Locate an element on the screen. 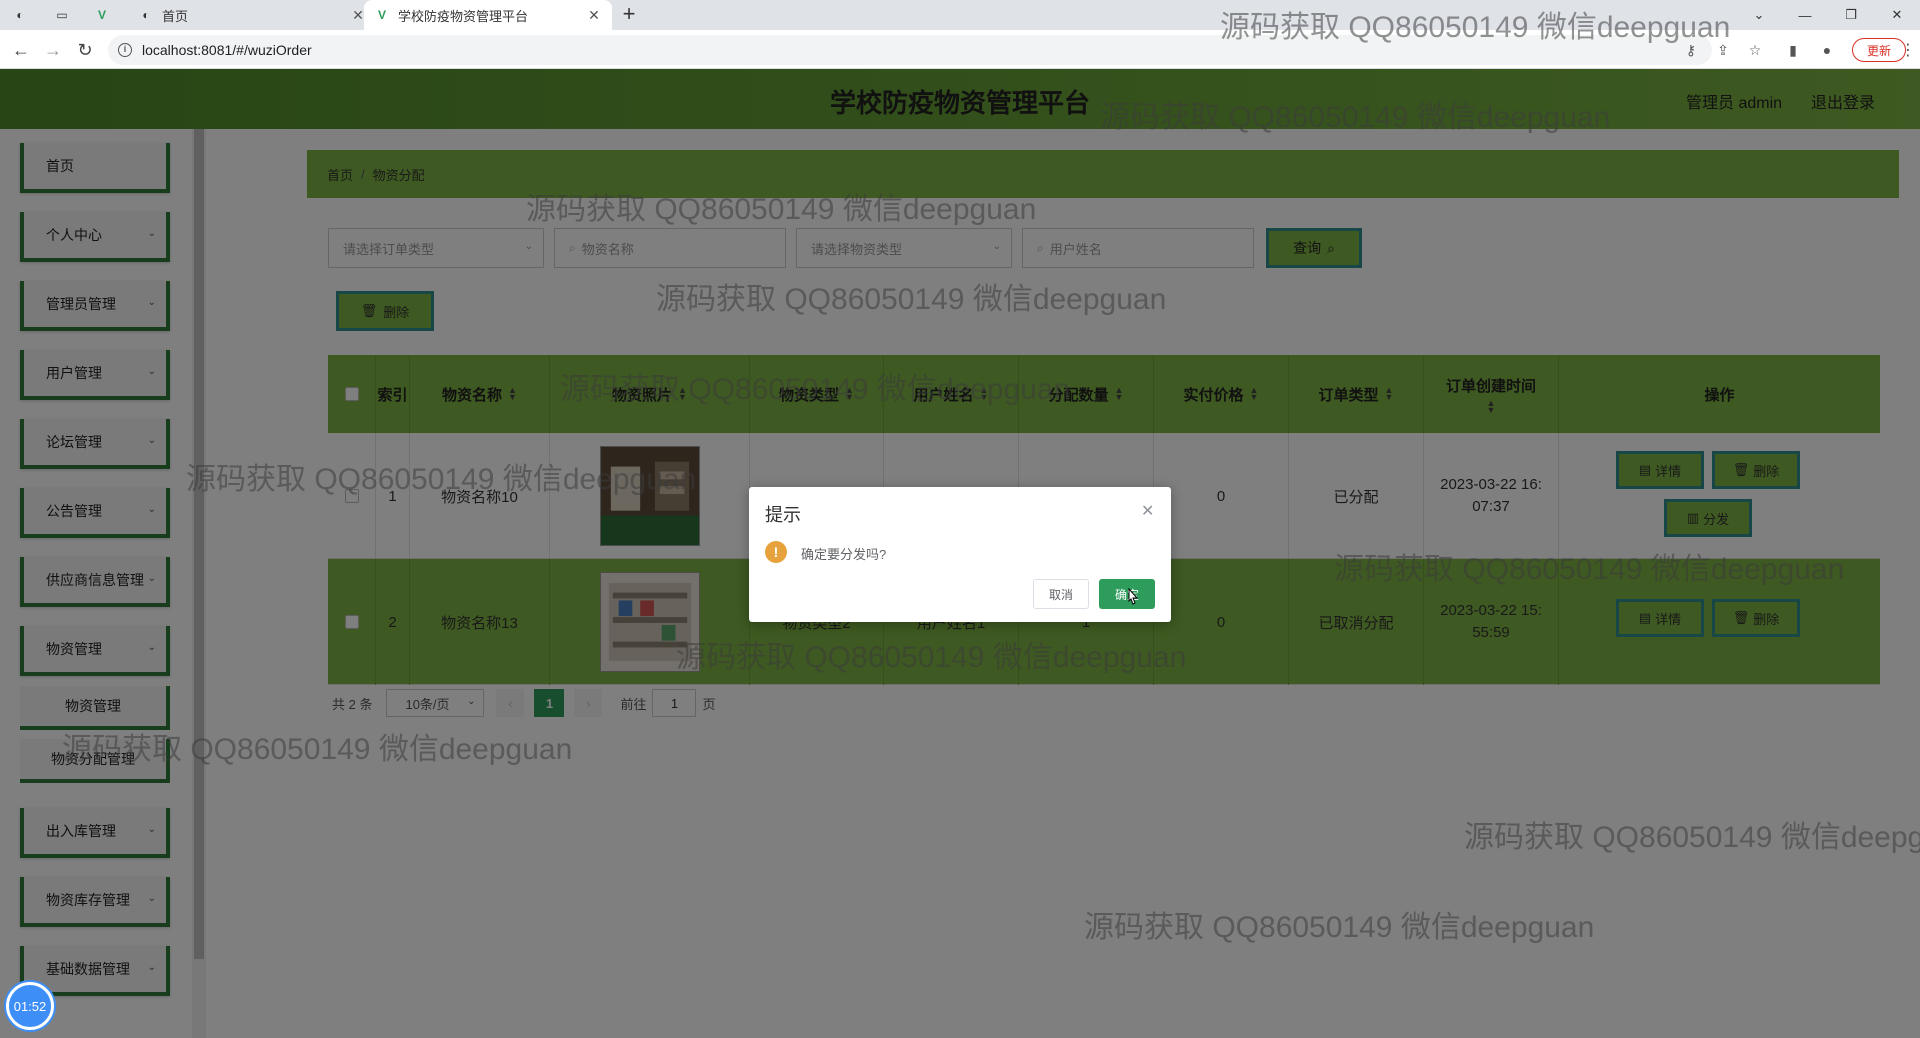 This screenshot has height=1038, width=1920. share-icon: ⇪ is located at coordinates (1723, 50).